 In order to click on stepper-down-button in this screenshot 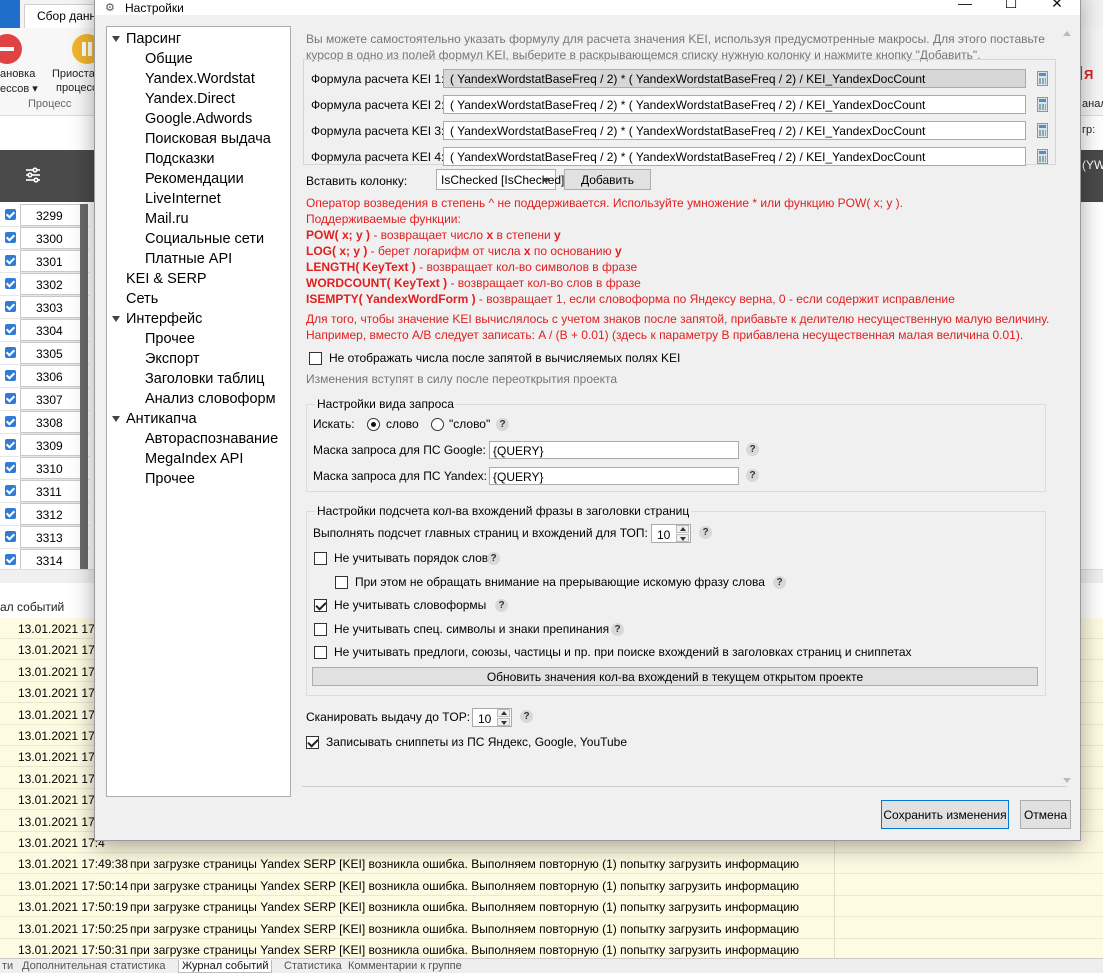, I will do `click(682, 538)`.